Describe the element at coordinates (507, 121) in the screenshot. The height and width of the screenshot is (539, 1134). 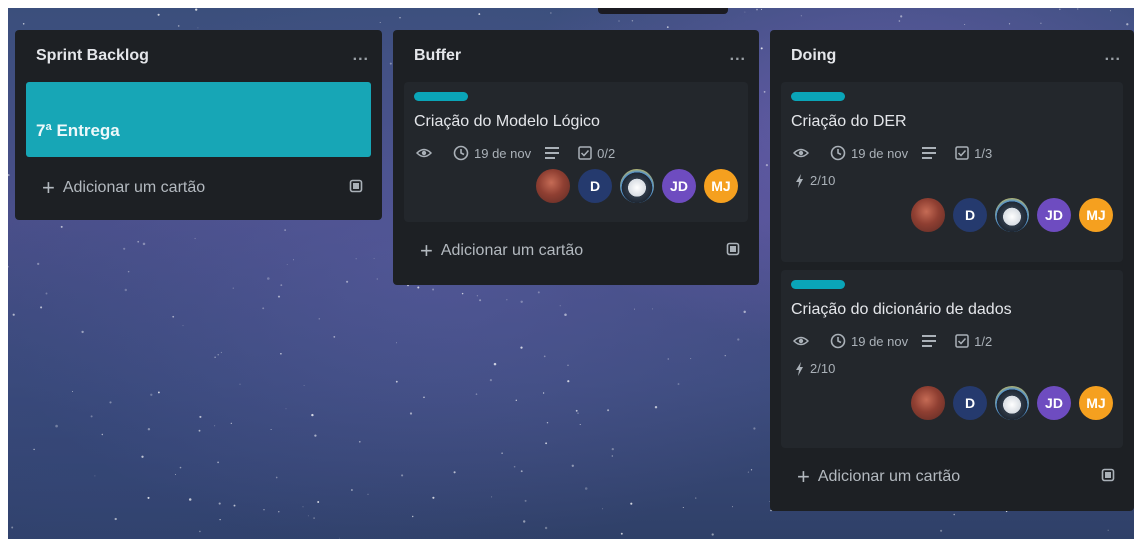
I see `card-title: Criação do Modelo Lógico` at that location.